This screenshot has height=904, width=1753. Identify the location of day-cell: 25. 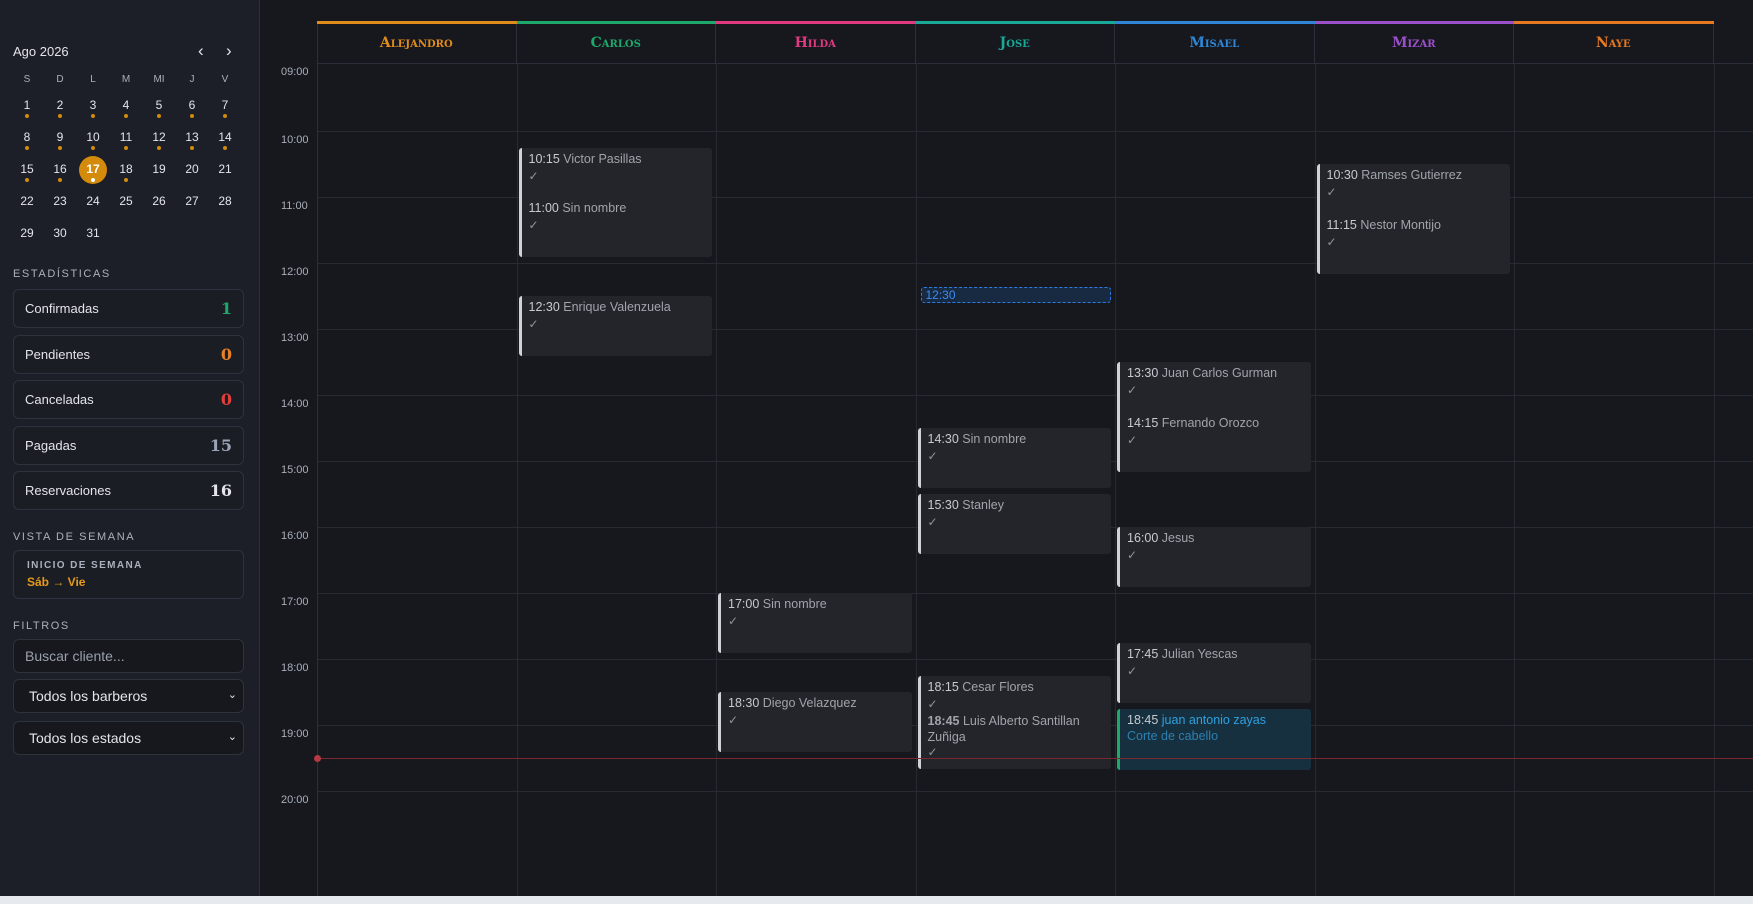
(126, 202).